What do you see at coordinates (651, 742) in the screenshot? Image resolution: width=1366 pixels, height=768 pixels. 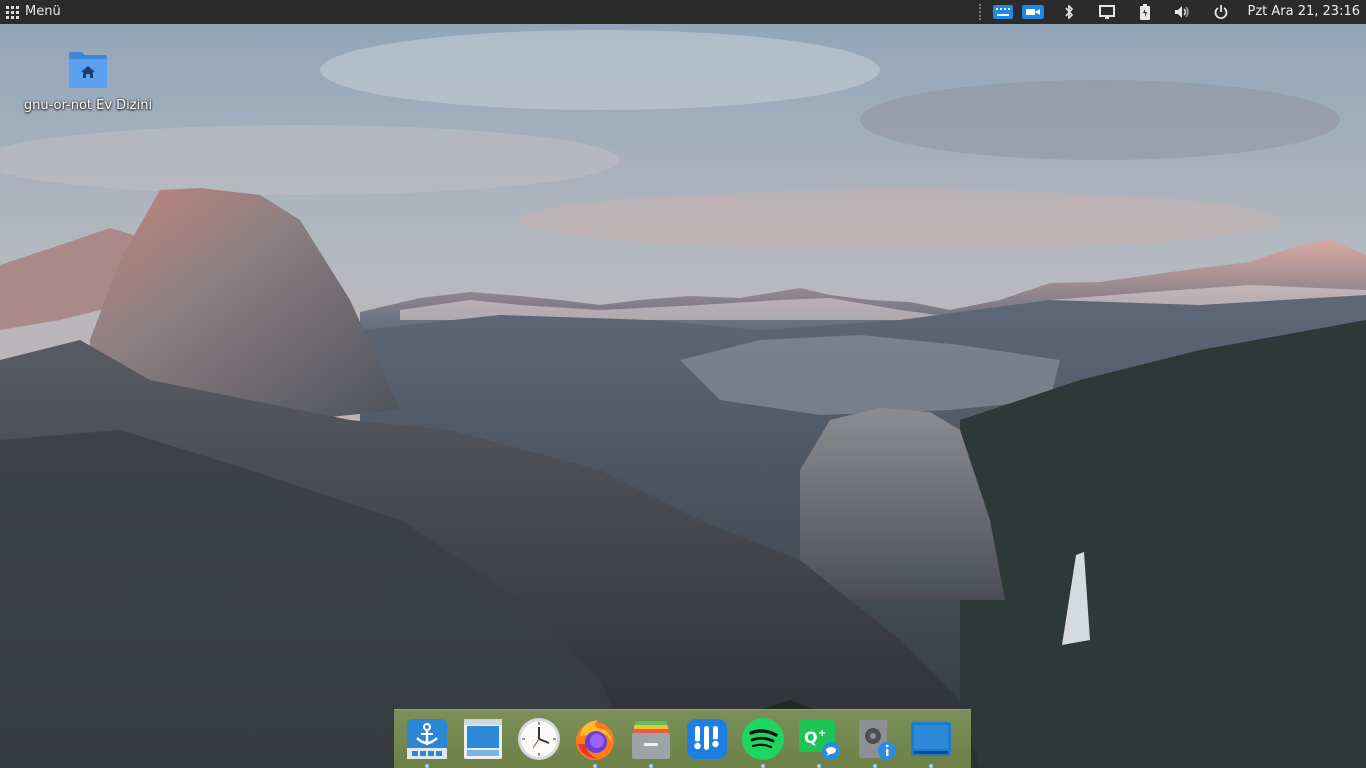 I see `archive-manager-icon` at bounding box center [651, 742].